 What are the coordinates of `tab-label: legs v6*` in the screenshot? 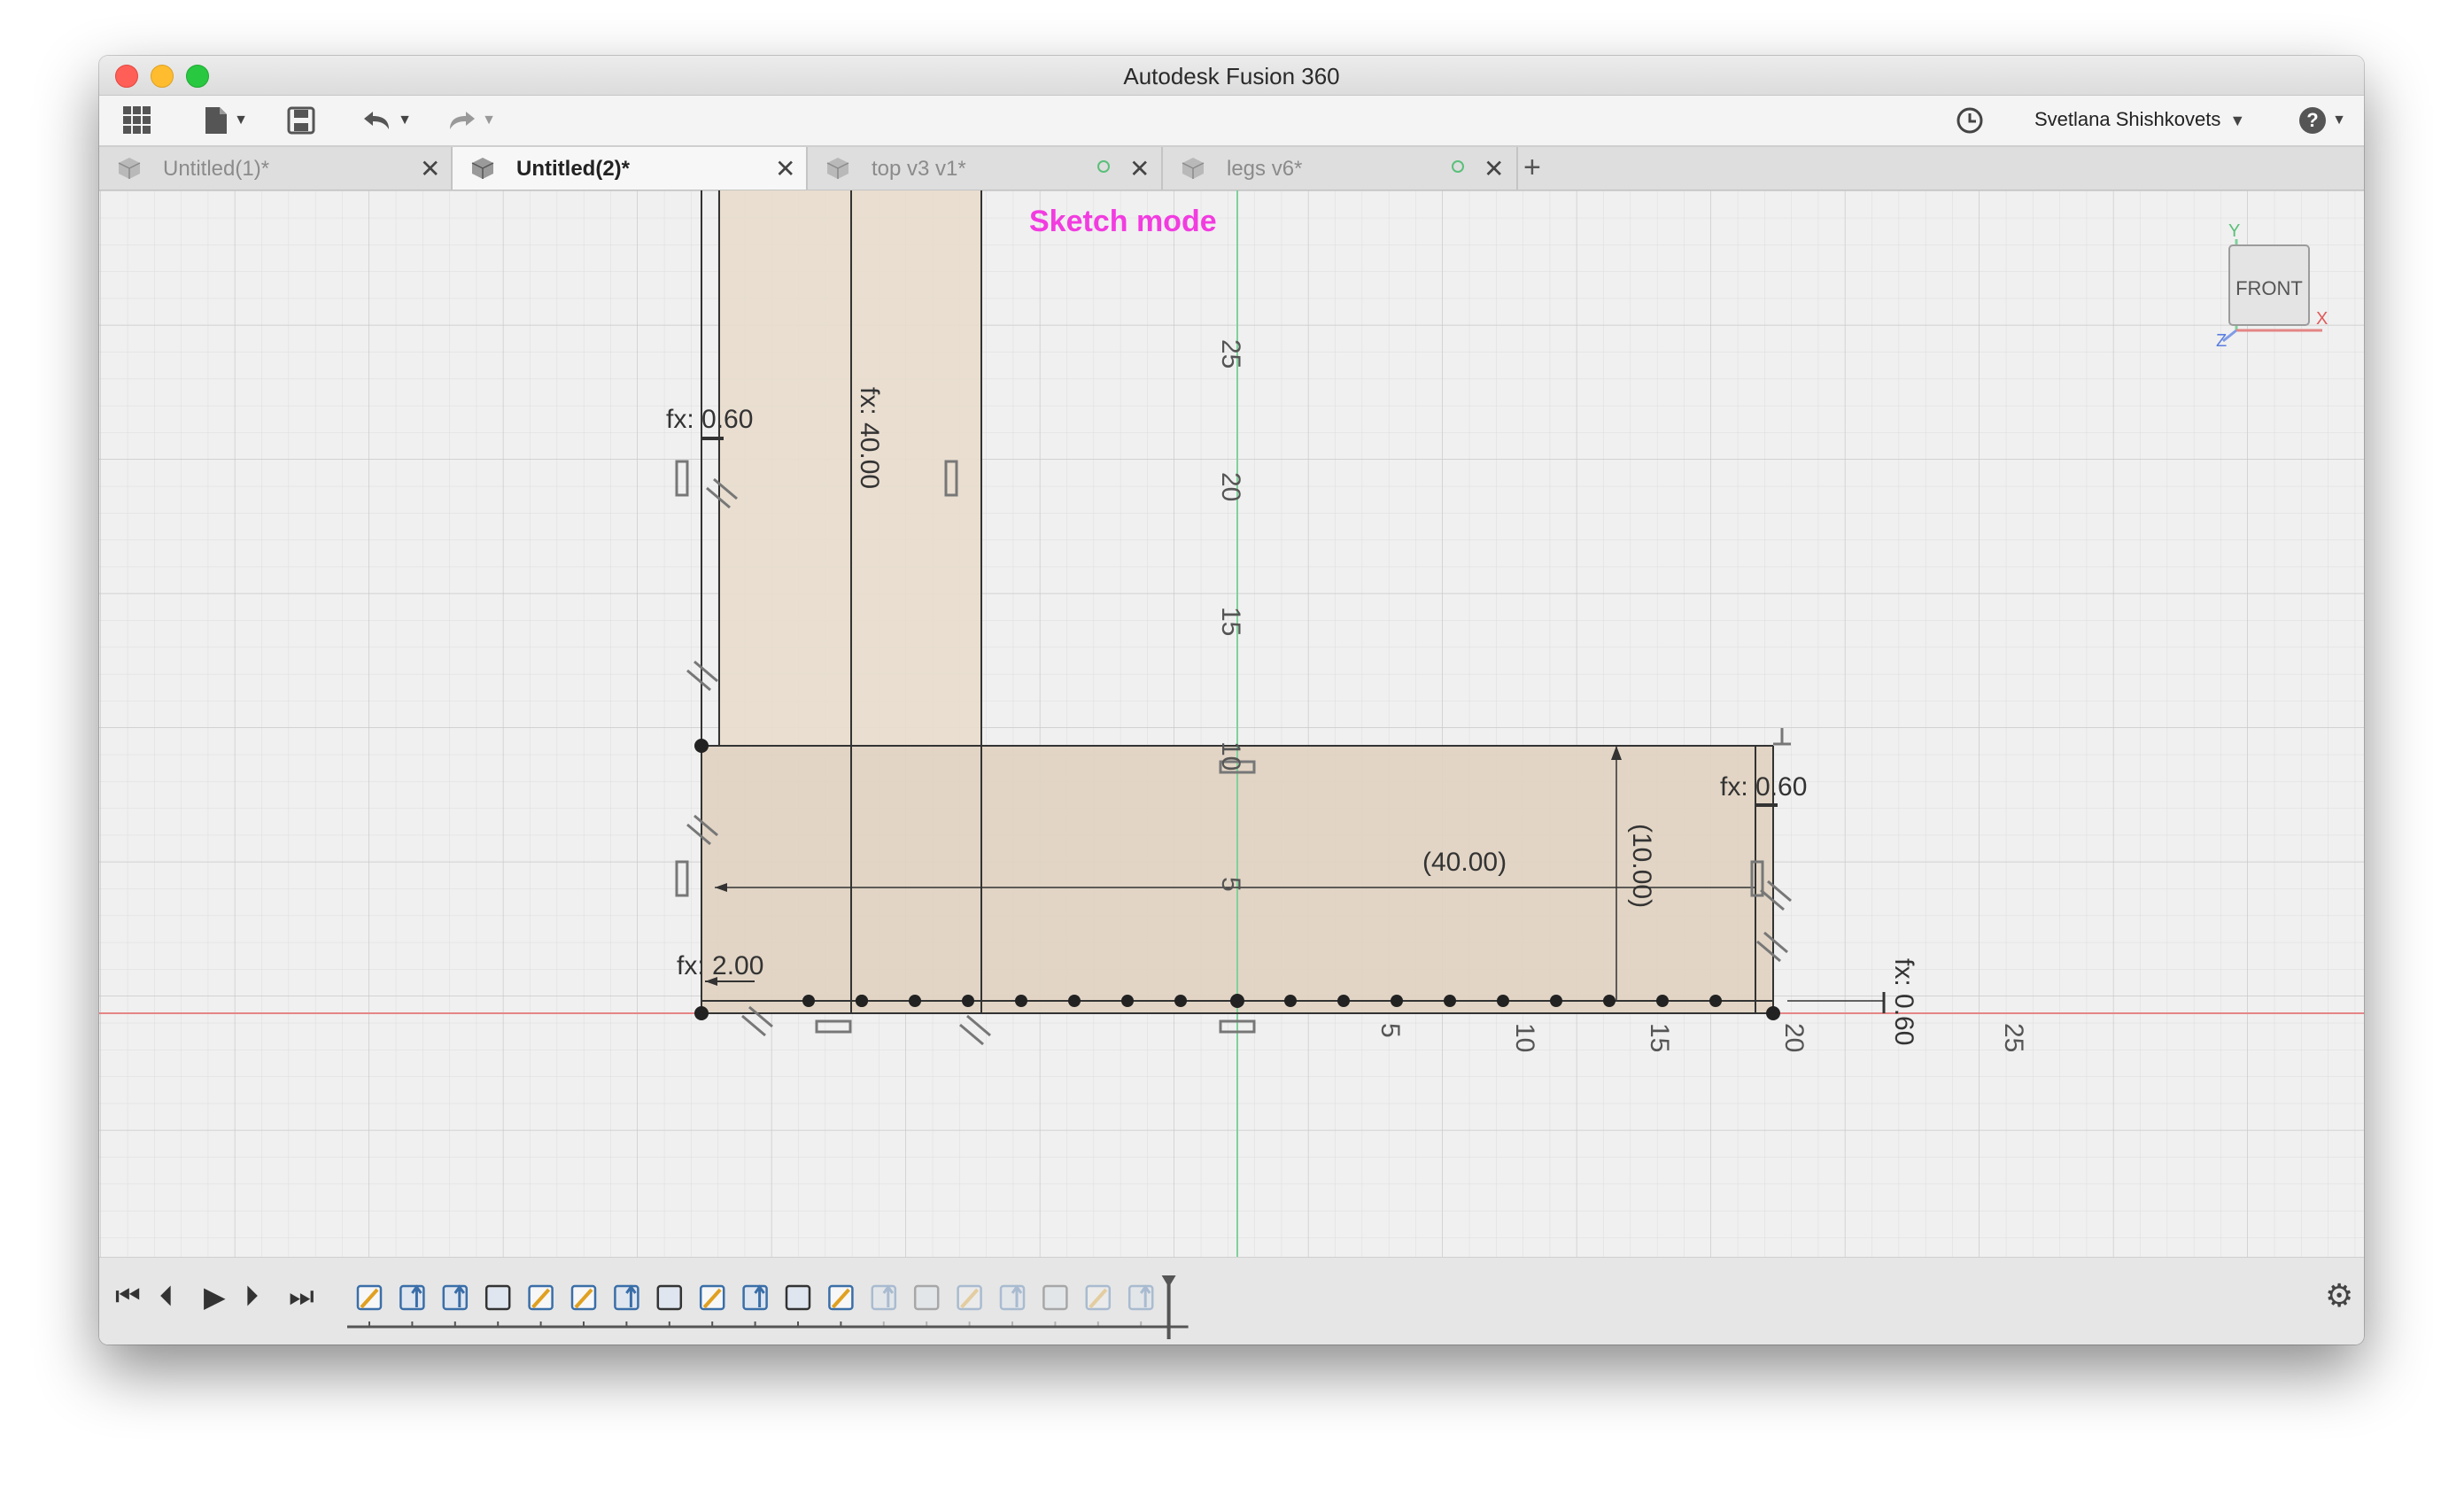 It's located at (1265, 169).